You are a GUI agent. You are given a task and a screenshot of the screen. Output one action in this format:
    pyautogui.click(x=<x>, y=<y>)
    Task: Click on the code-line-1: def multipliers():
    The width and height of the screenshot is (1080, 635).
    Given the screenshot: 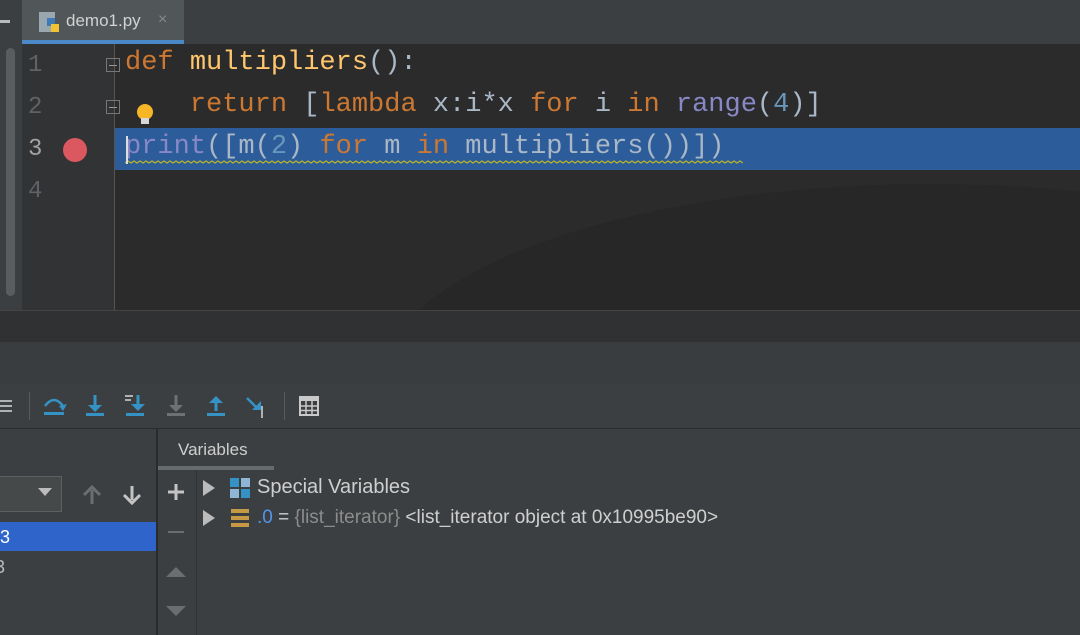 What is the action you would take?
    pyautogui.click(x=271, y=63)
    